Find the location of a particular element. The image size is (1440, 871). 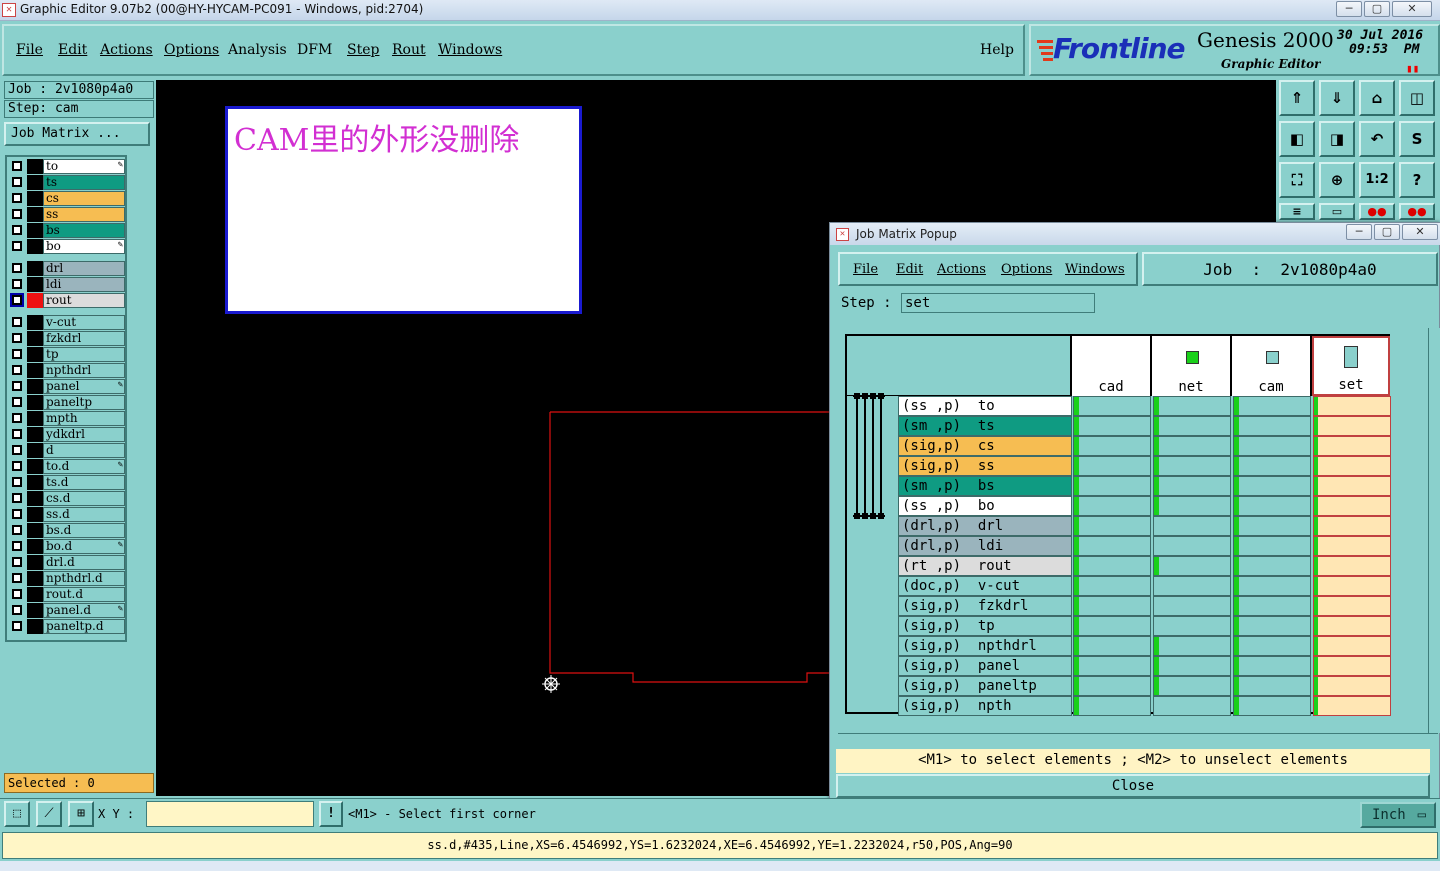

home-icon: ⌂ is located at coordinates (1377, 98).